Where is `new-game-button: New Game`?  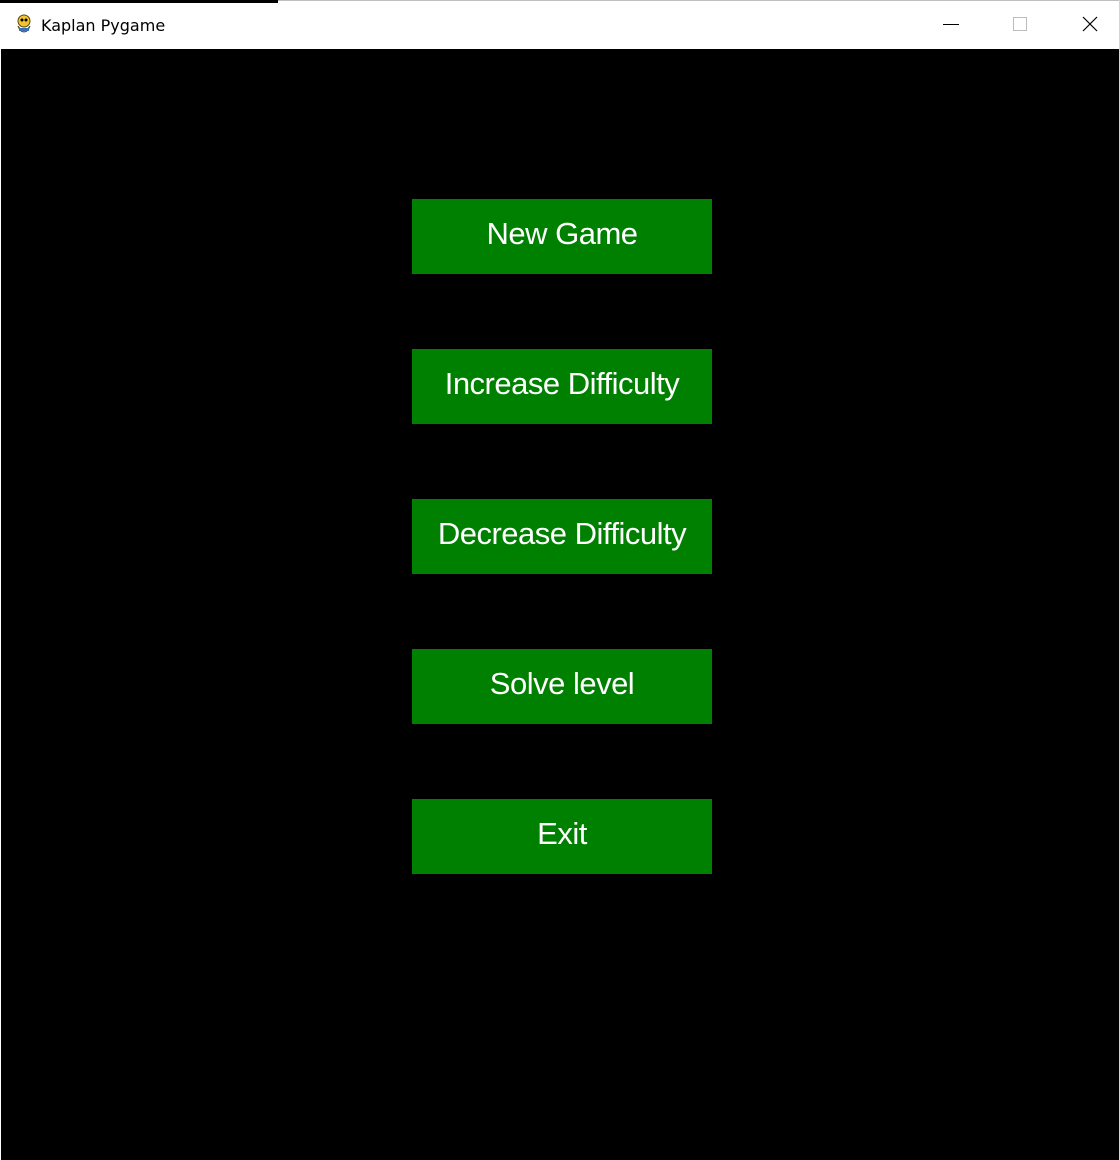
new-game-button: New Game is located at coordinates (562, 236).